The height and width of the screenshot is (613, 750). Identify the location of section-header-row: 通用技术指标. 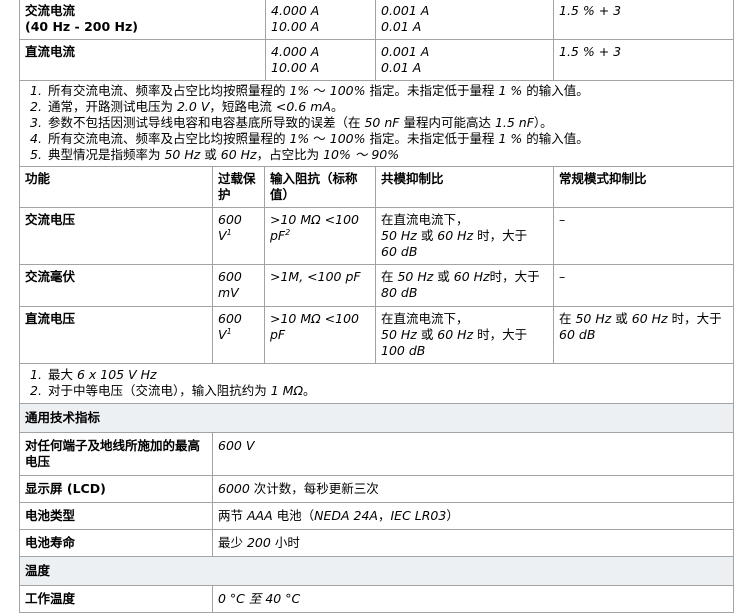
(376, 418).